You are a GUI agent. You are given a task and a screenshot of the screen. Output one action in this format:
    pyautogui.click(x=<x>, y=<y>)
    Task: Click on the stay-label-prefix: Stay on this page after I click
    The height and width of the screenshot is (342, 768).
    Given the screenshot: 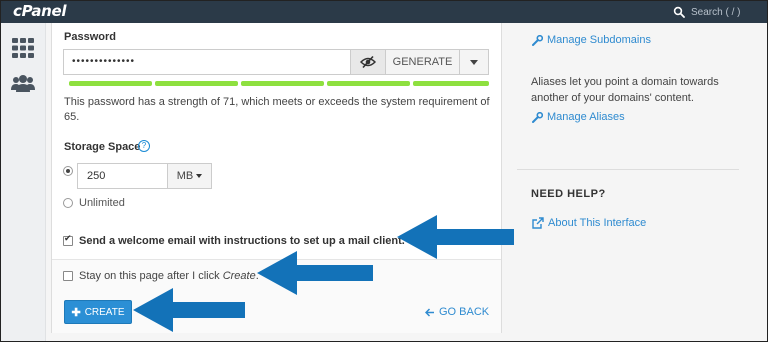 What is the action you would take?
    pyautogui.click(x=151, y=276)
    